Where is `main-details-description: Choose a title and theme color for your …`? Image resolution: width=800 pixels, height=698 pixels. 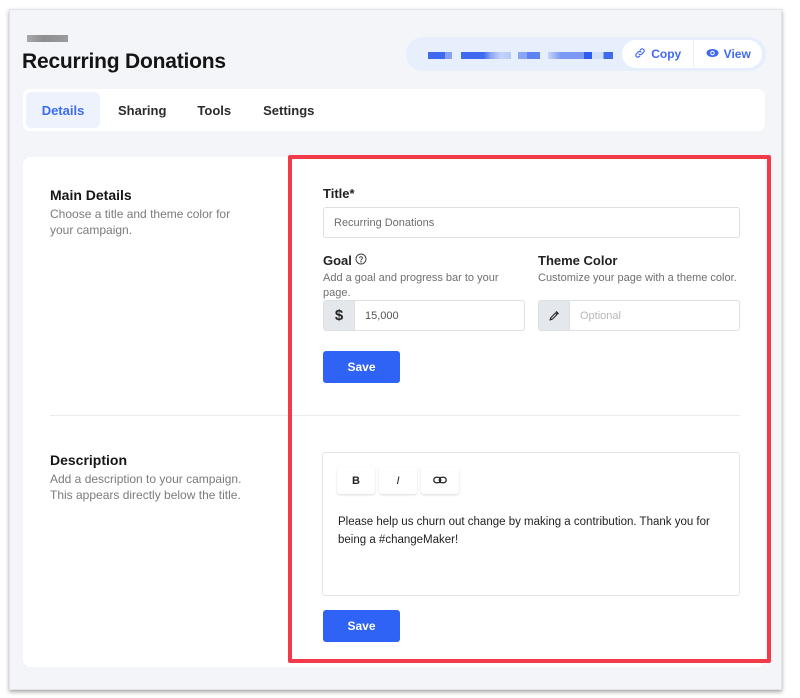
main-details-description: Choose a title and theme color for your … is located at coordinates (140, 222).